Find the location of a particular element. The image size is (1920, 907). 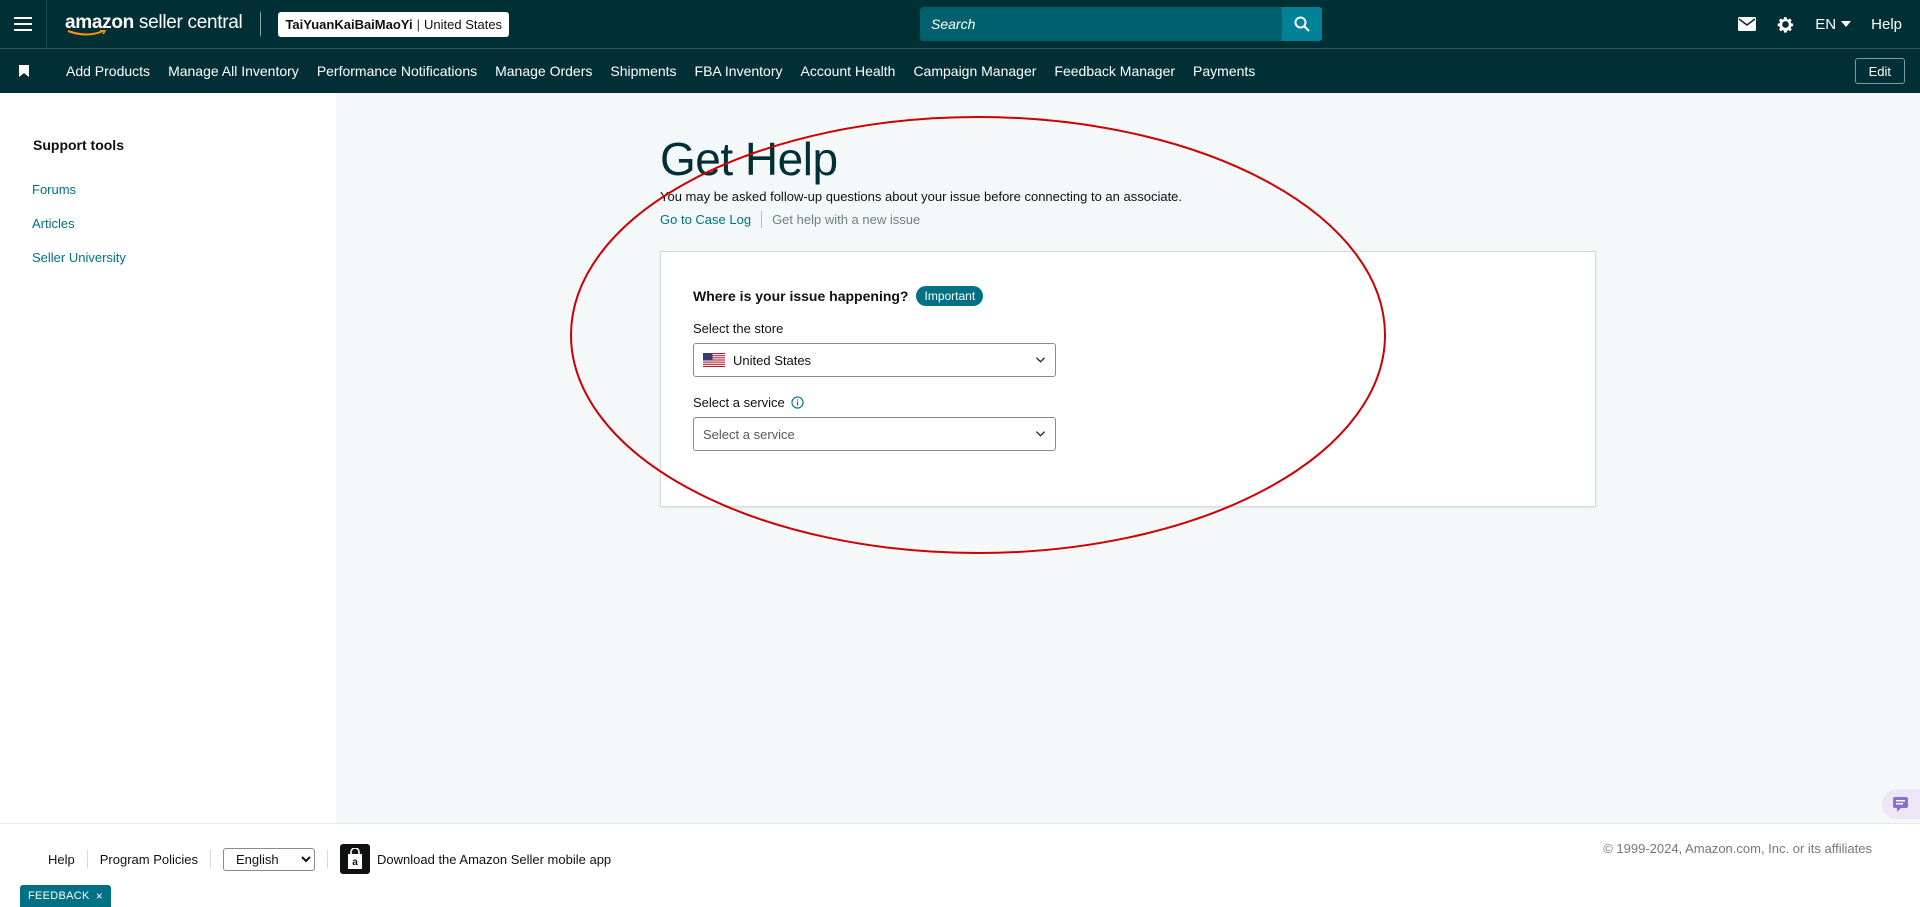

mail-icon is located at coordinates (1747, 24).